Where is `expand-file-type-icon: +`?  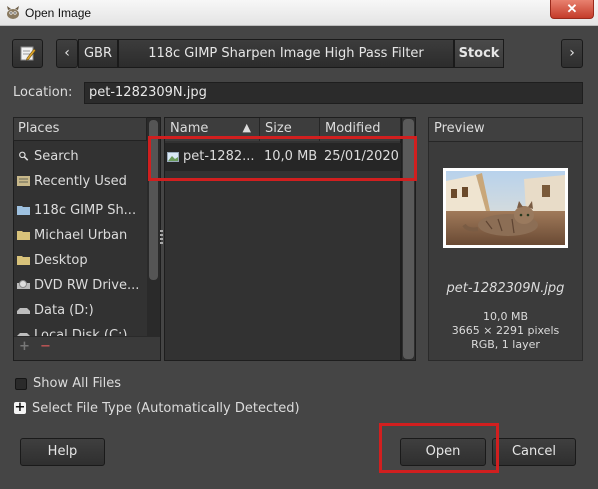 expand-file-type-icon: + is located at coordinates (20, 407).